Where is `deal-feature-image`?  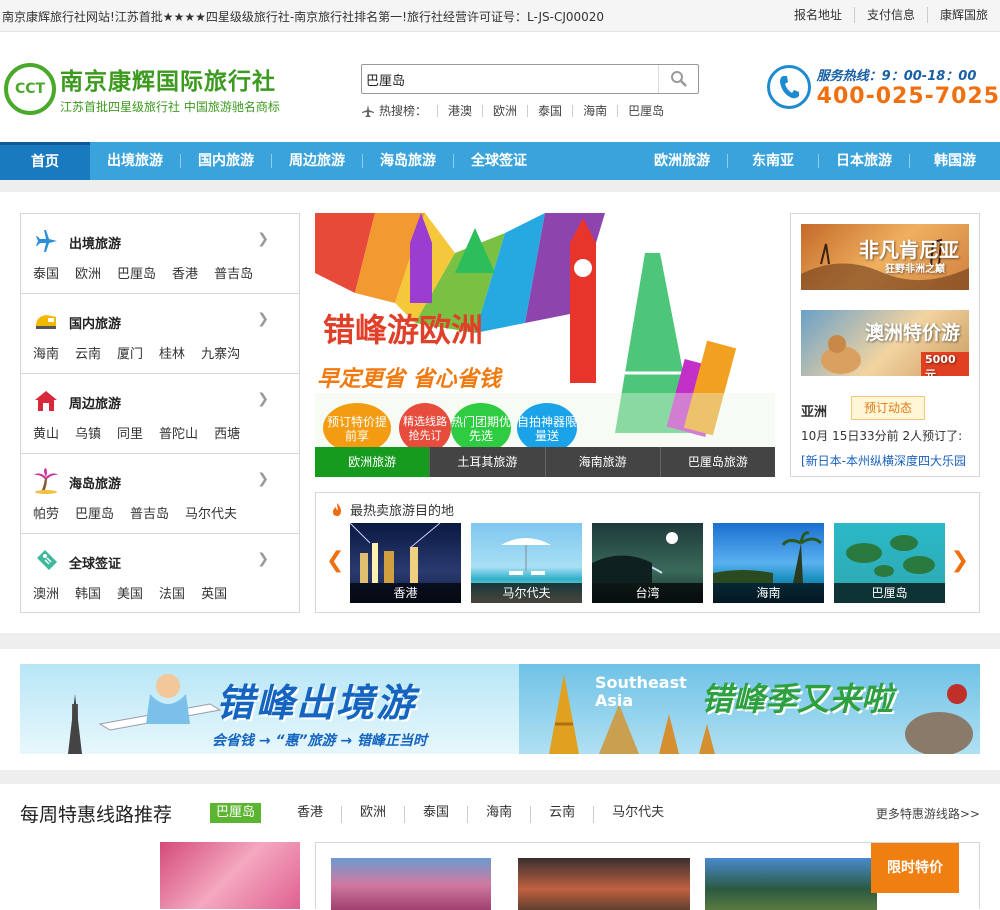
deal-feature-image is located at coordinates (230, 875).